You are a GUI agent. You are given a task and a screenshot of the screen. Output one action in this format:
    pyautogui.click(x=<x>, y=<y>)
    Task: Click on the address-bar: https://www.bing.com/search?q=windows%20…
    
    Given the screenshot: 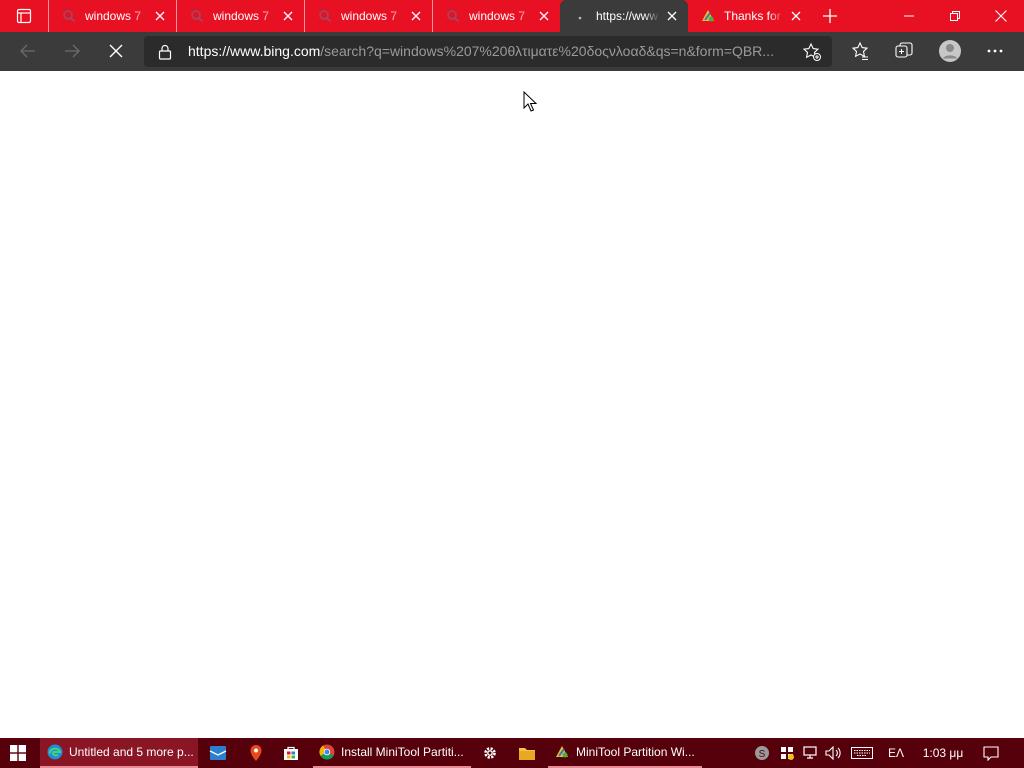 What is the action you would take?
    pyautogui.click(x=488, y=51)
    